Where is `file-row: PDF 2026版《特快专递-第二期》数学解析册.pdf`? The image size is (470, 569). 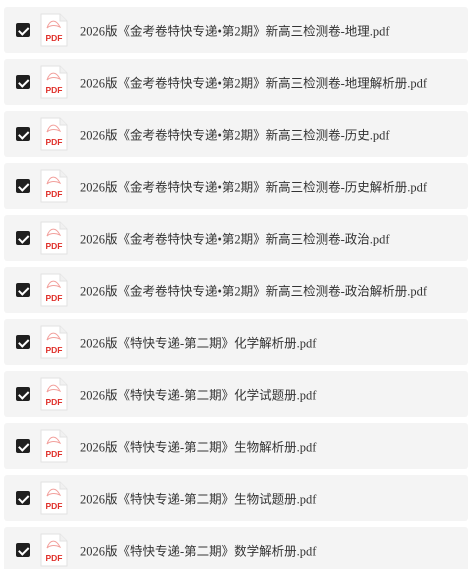
file-row: PDF 2026版《特快专递-第二期》数学解析册.pdf is located at coordinates (236, 548).